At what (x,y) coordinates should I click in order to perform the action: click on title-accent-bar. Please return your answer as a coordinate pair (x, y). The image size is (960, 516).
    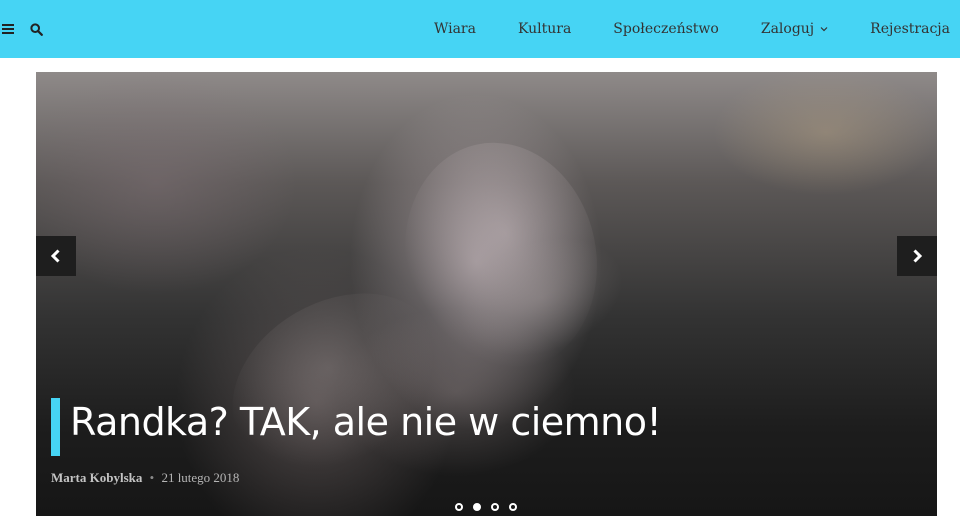
    Looking at the image, I should click on (55, 427).